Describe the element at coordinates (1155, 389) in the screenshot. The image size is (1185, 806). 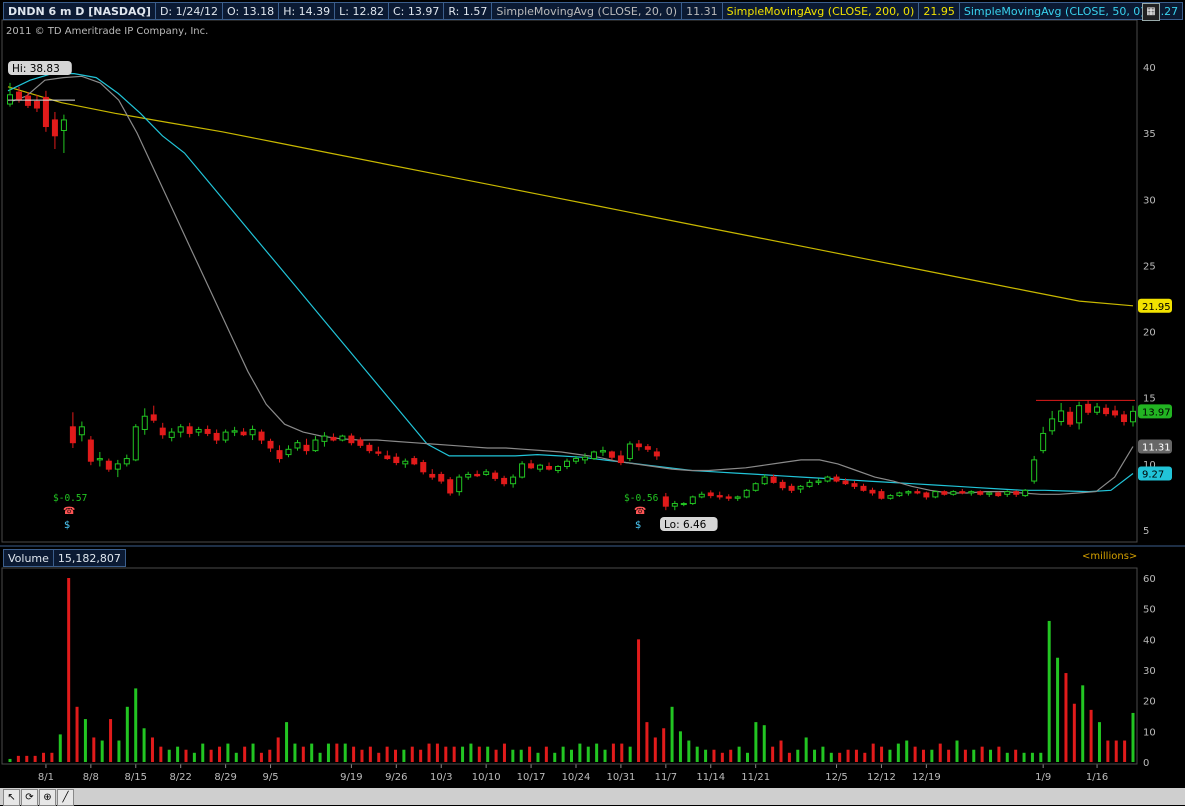
I see `price-labels: 21.95 13.97 11.31 9.27` at that location.